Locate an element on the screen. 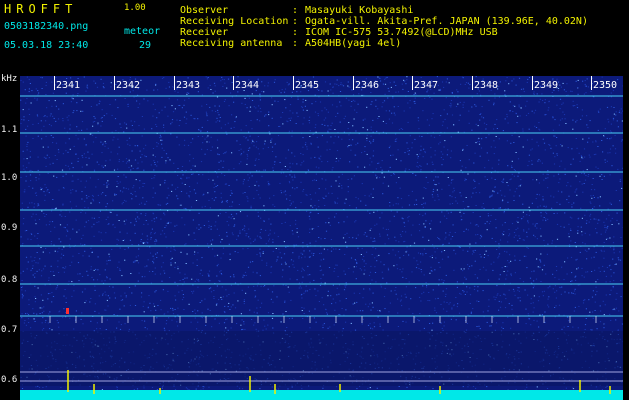 Image resolution: width=629 pixels, height=400 pixels. location-label: Receiving Location is located at coordinates (234, 21).